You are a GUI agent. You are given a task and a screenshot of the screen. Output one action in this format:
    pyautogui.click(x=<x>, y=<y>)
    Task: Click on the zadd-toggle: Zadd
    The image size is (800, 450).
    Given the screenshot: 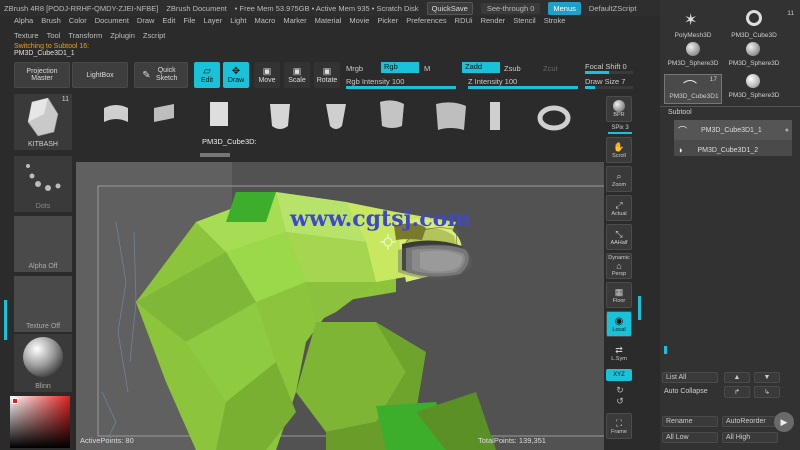 What is the action you would take?
    pyautogui.click(x=481, y=67)
    